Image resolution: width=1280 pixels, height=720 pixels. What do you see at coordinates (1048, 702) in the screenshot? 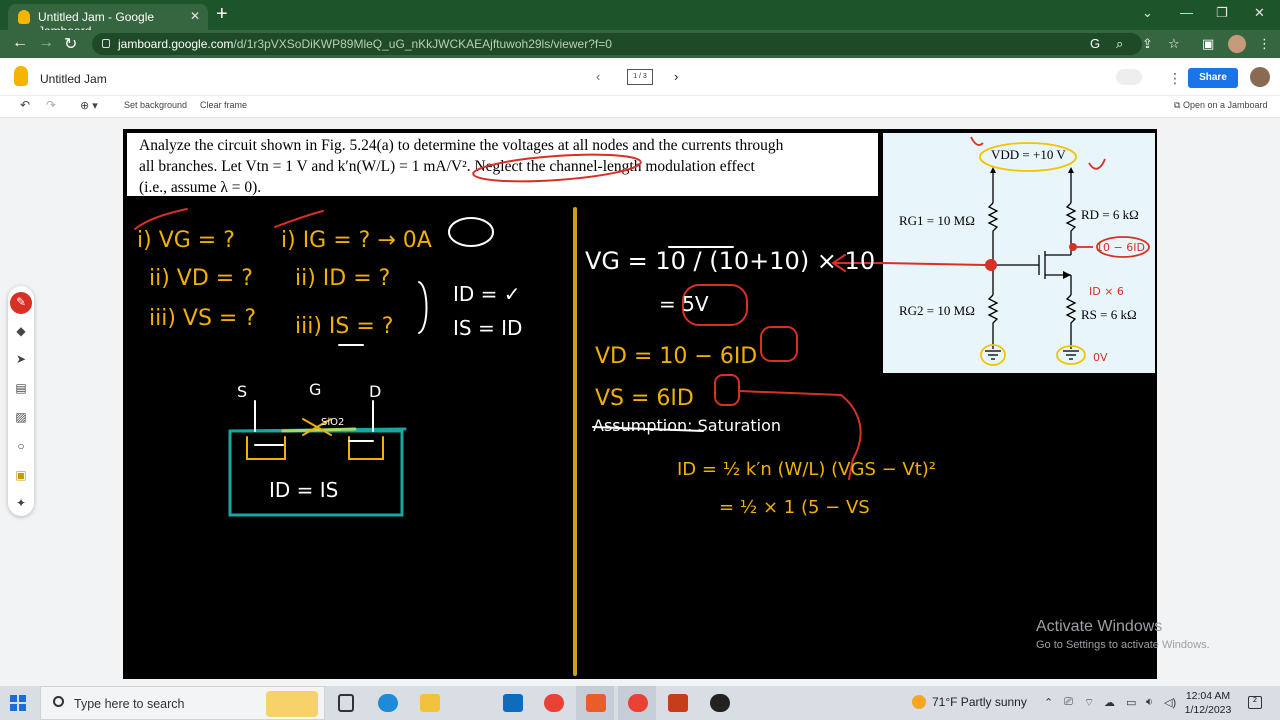
I see `tray-overflow-icon: ⌃` at bounding box center [1048, 702].